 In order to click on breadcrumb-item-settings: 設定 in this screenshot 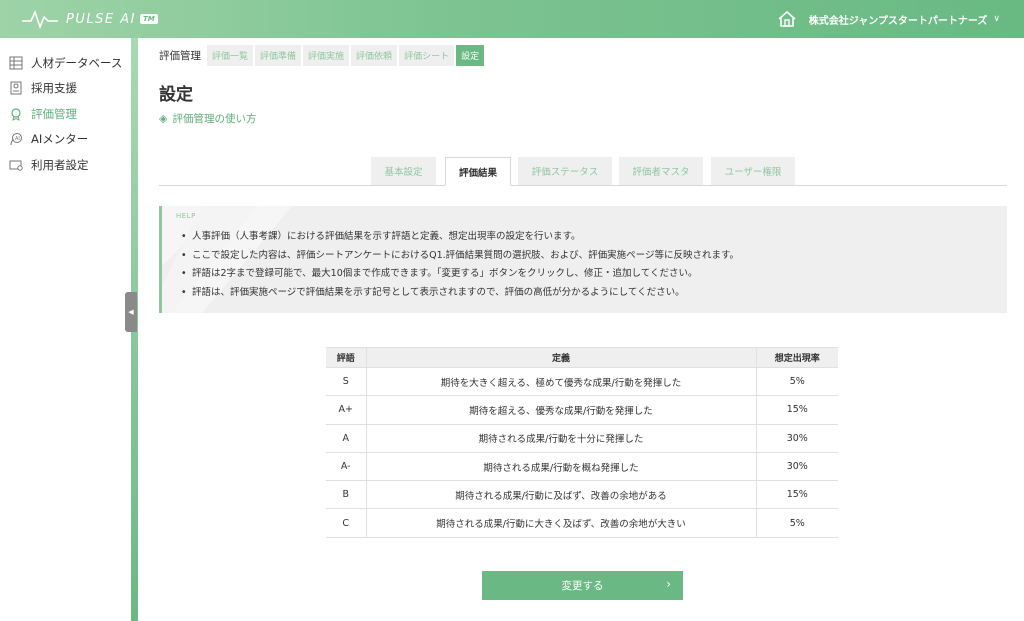, I will do `click(470, 55)`.